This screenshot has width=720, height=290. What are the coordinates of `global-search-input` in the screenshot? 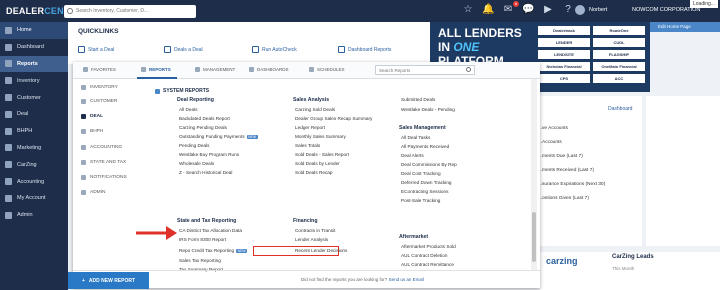 It's located at (131, 11).